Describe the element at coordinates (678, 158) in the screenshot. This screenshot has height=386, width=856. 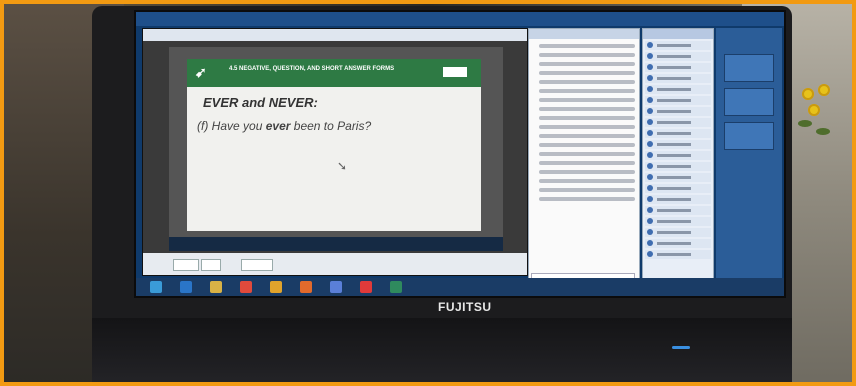
I see `attendees-panel` at that location.